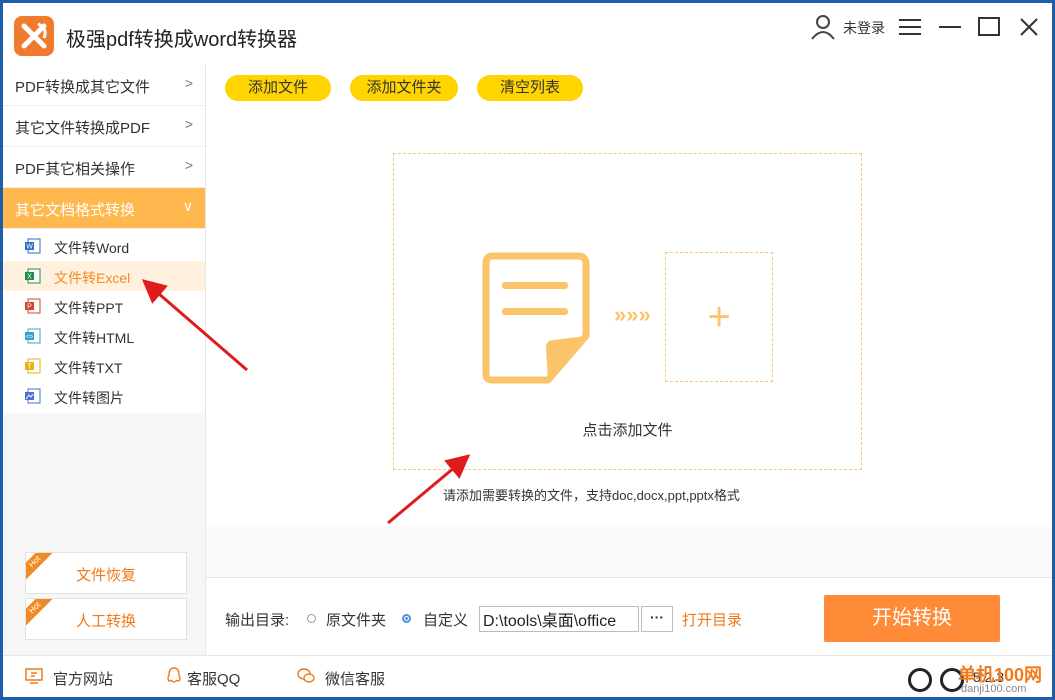 This screenshot has width=1055, height=700. I want to click on open-directory-link: 打开目录, so click(712, 619).